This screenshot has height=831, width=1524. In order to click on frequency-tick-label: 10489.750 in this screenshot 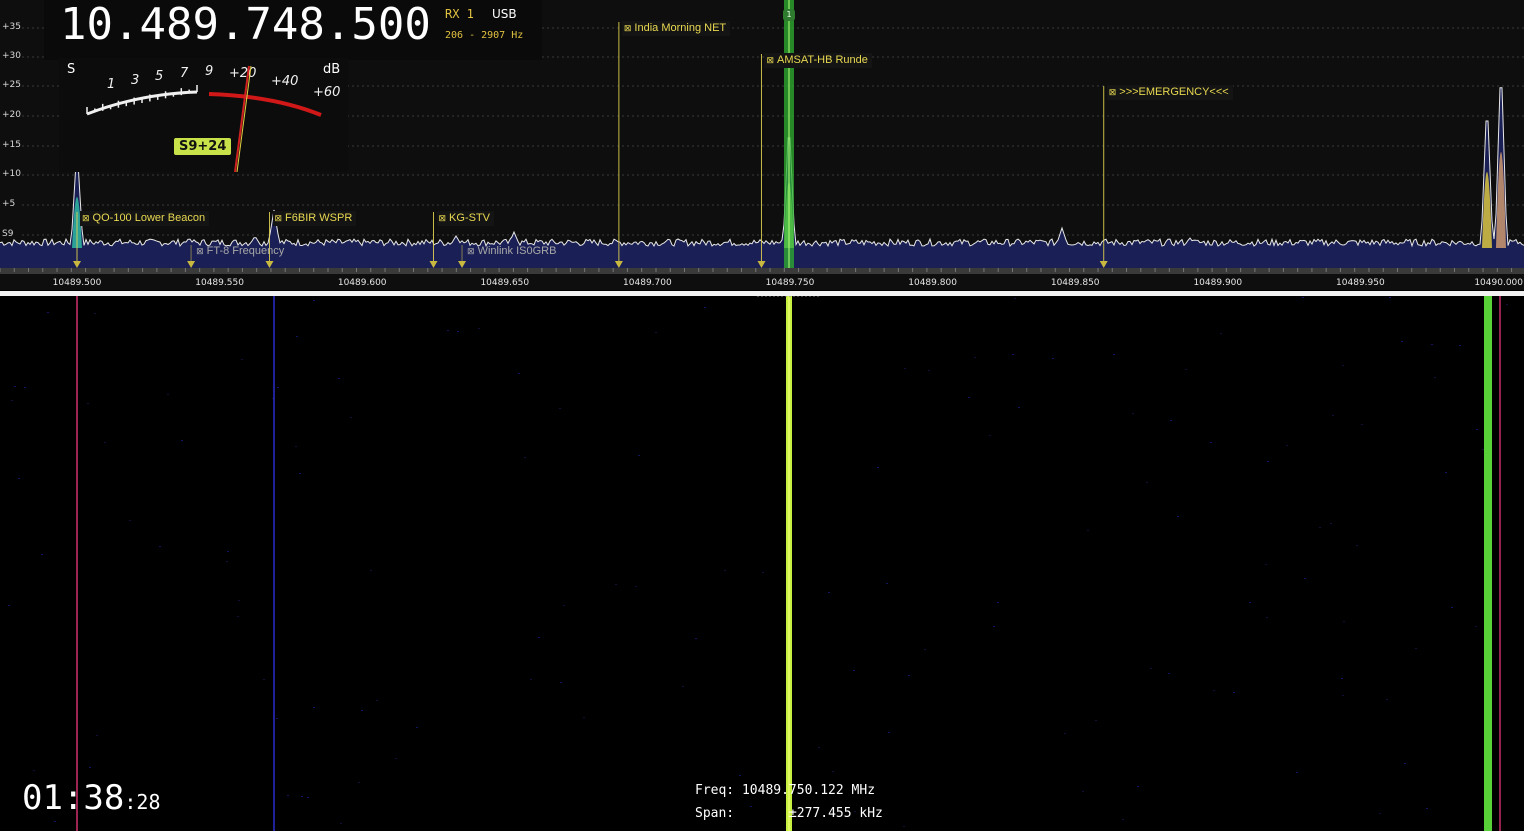, I will do `click(790, 283)`.